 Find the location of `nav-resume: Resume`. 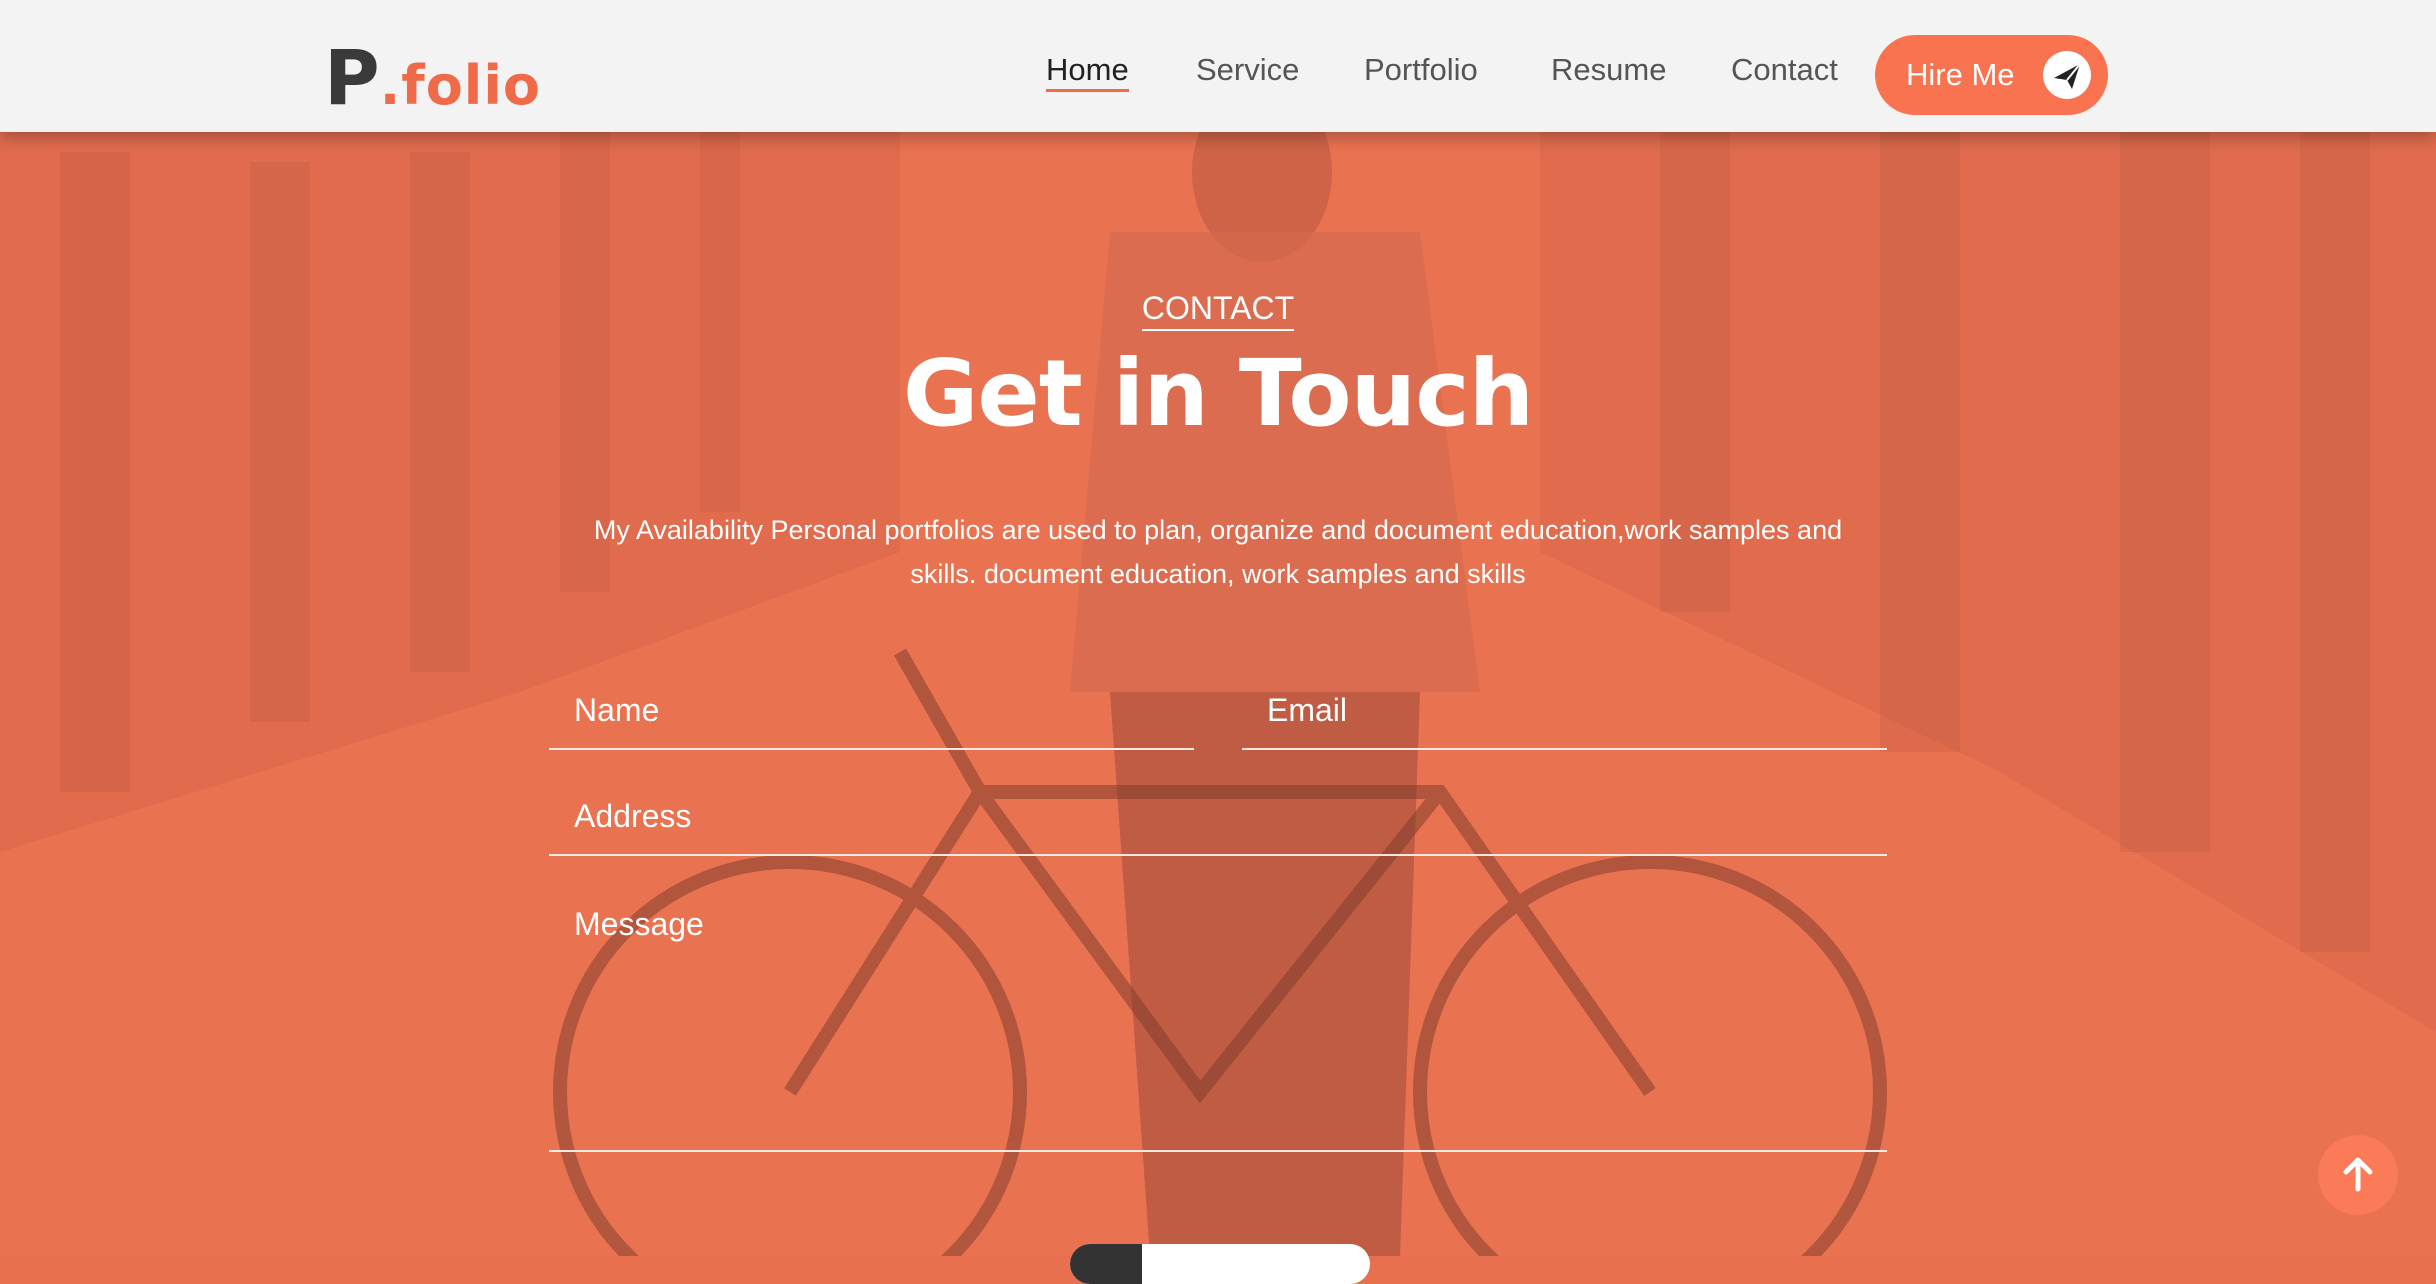

nav-resume: Resume is located at coordinates (1608, 70).